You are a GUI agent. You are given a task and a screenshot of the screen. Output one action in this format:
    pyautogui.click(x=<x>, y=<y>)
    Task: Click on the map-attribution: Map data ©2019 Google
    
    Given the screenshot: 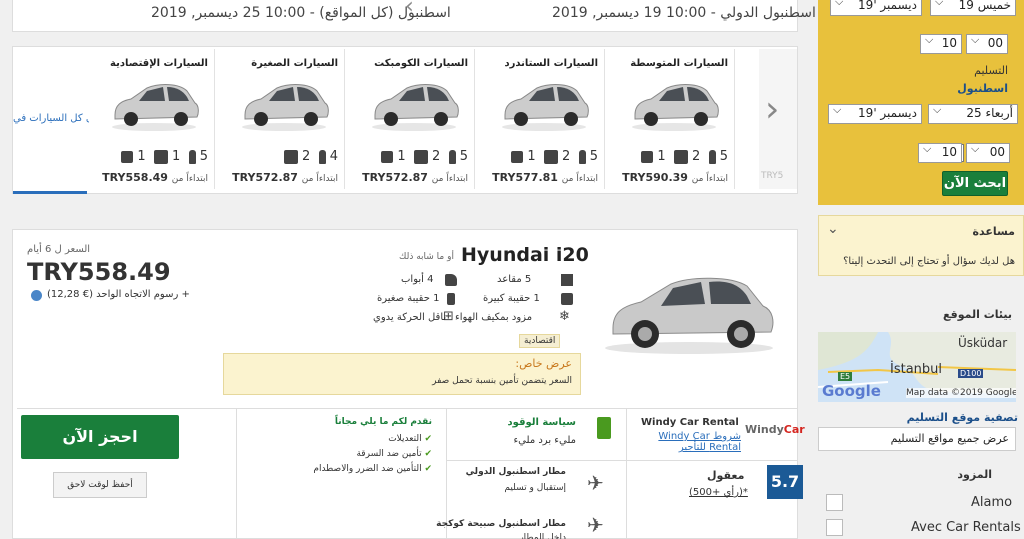 What is the action you would take?
    pyautogui.click(x=961, y=393)
    